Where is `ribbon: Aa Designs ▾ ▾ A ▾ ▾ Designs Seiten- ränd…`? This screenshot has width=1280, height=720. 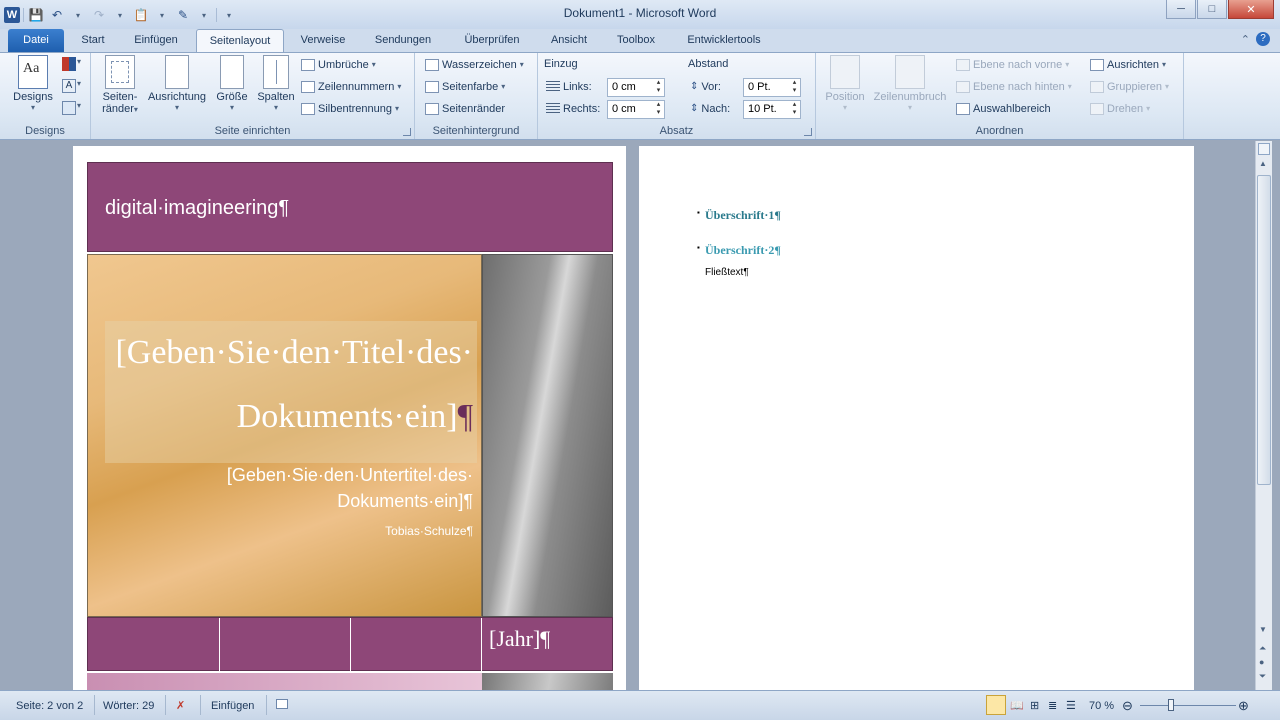
ribbon: Aa Designs ▾ ▾ A ▾ ▾ Designs Seiten- ränd… is located at coordinates (640, 96).